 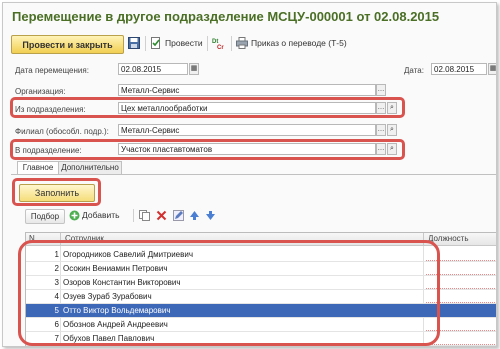 I want to click on copy-icon, so click(x=144, y=215).